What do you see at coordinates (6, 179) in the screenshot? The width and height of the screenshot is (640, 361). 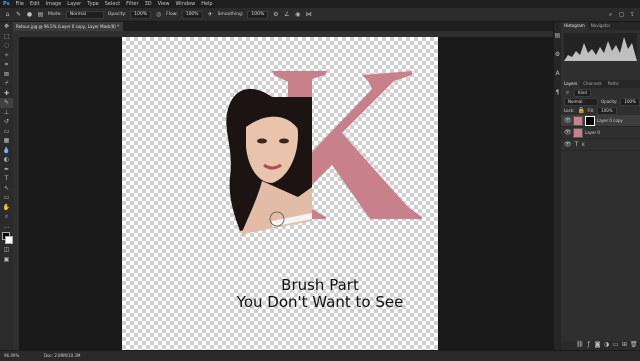 I see `type-tool-icon: T` at bounding box center [6, 179].